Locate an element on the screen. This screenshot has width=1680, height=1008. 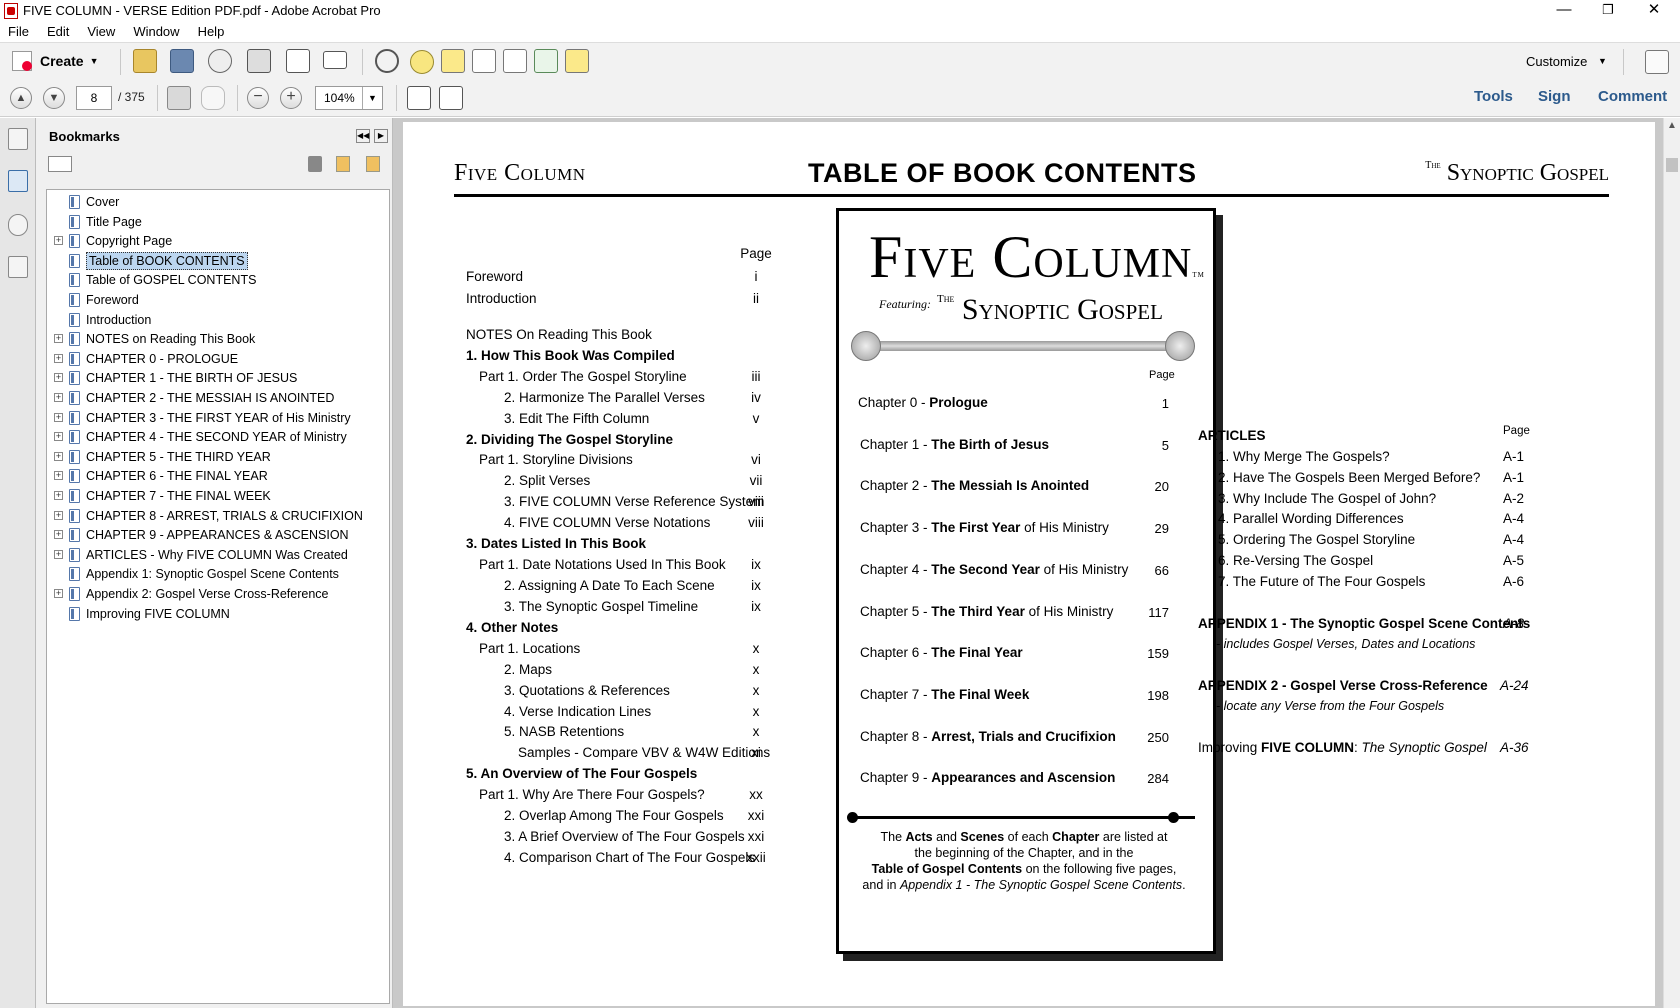
bookmark-item: + CHAPTER 0 - PROLOGUE is located at coordinates (218, 359).